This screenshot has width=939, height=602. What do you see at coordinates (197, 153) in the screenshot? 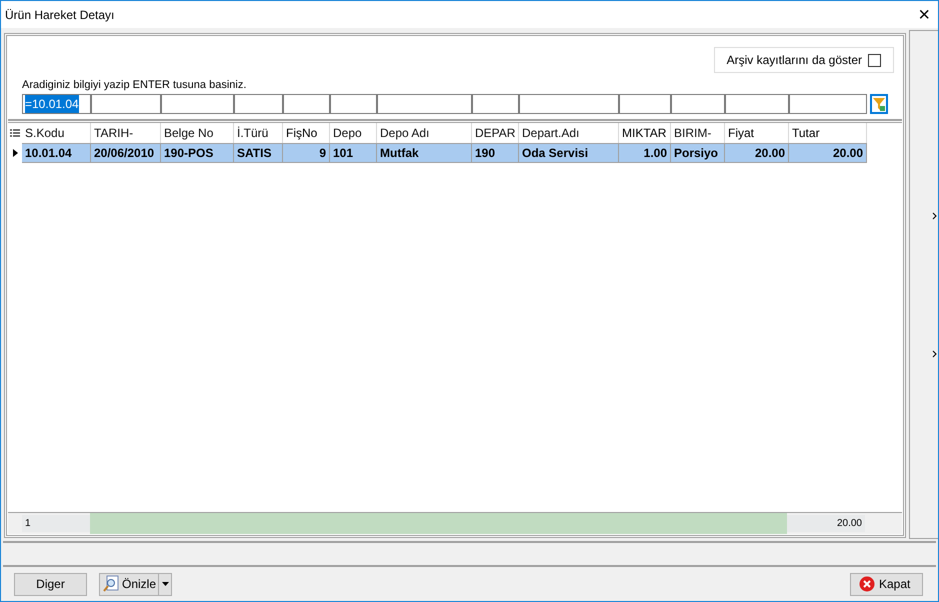
I see `table-cell: 190-POS` at bounding box center [197, 153].